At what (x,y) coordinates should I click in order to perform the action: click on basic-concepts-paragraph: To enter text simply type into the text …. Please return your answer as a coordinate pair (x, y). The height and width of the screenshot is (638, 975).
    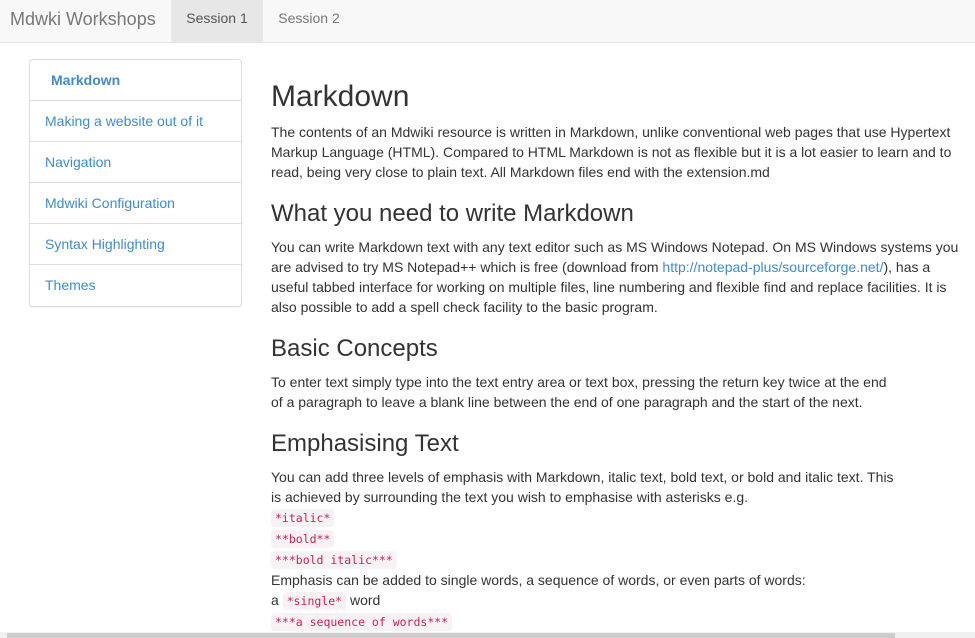
    Looking at the image, I should click on (579, 392).